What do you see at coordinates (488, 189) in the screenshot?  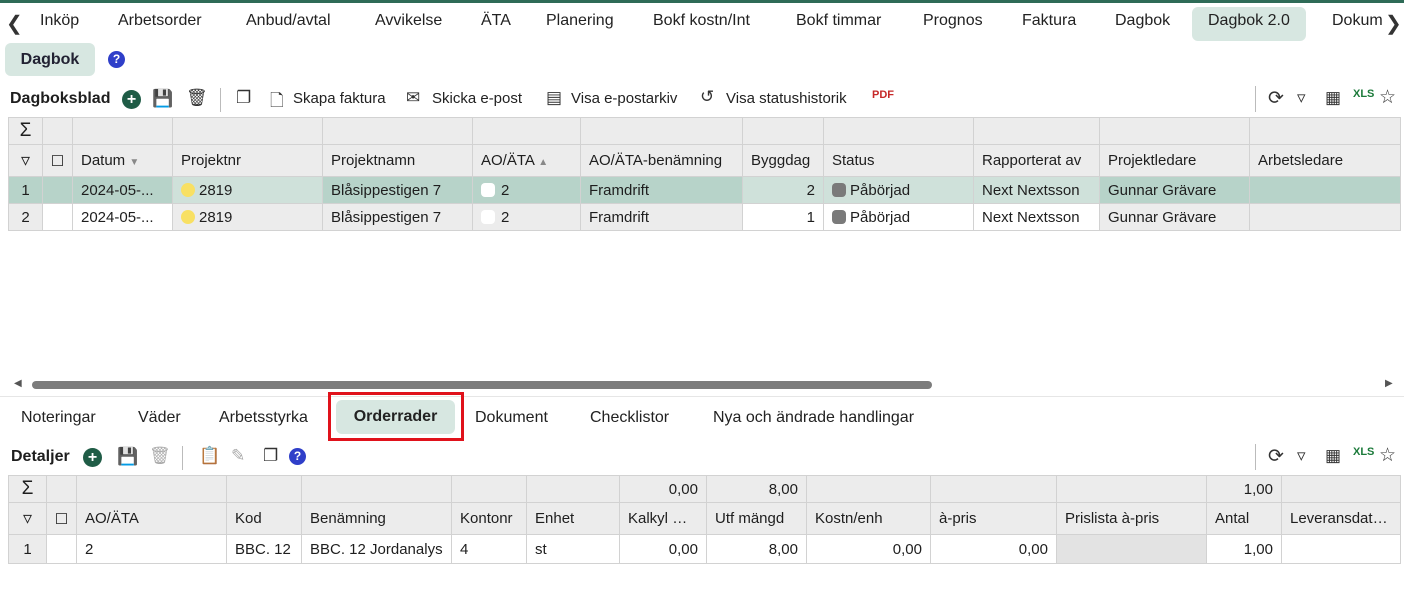 I see `ao-color-icon` at bounding box center [488, 189].